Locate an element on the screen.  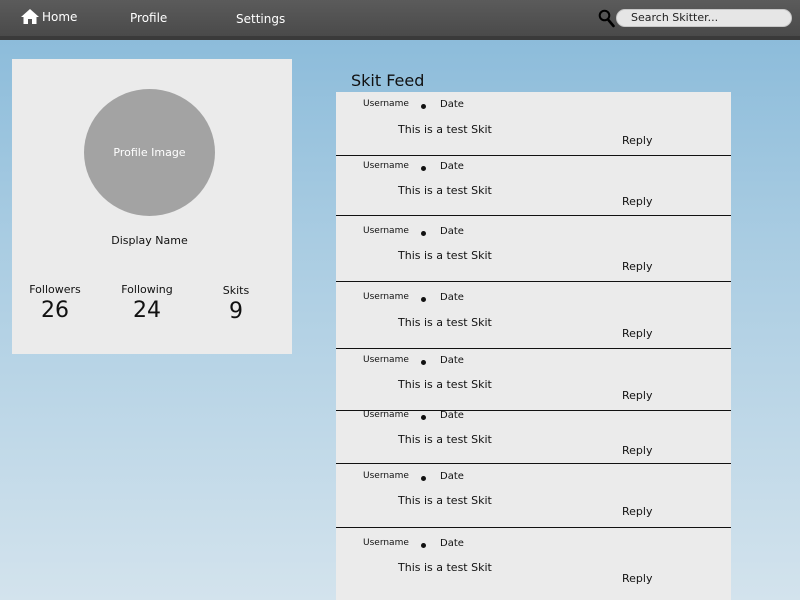
profile-image-label: Profile Image is located at coordinates (149, 152).